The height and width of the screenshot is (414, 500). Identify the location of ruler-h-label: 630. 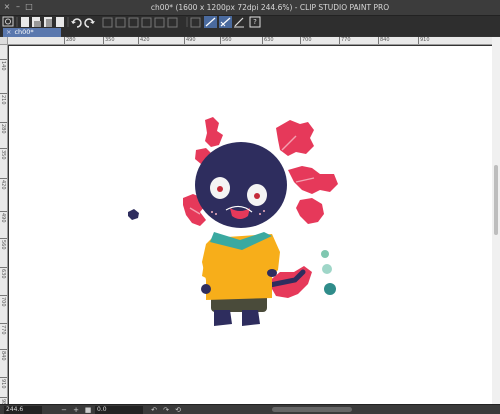
(269, 40).